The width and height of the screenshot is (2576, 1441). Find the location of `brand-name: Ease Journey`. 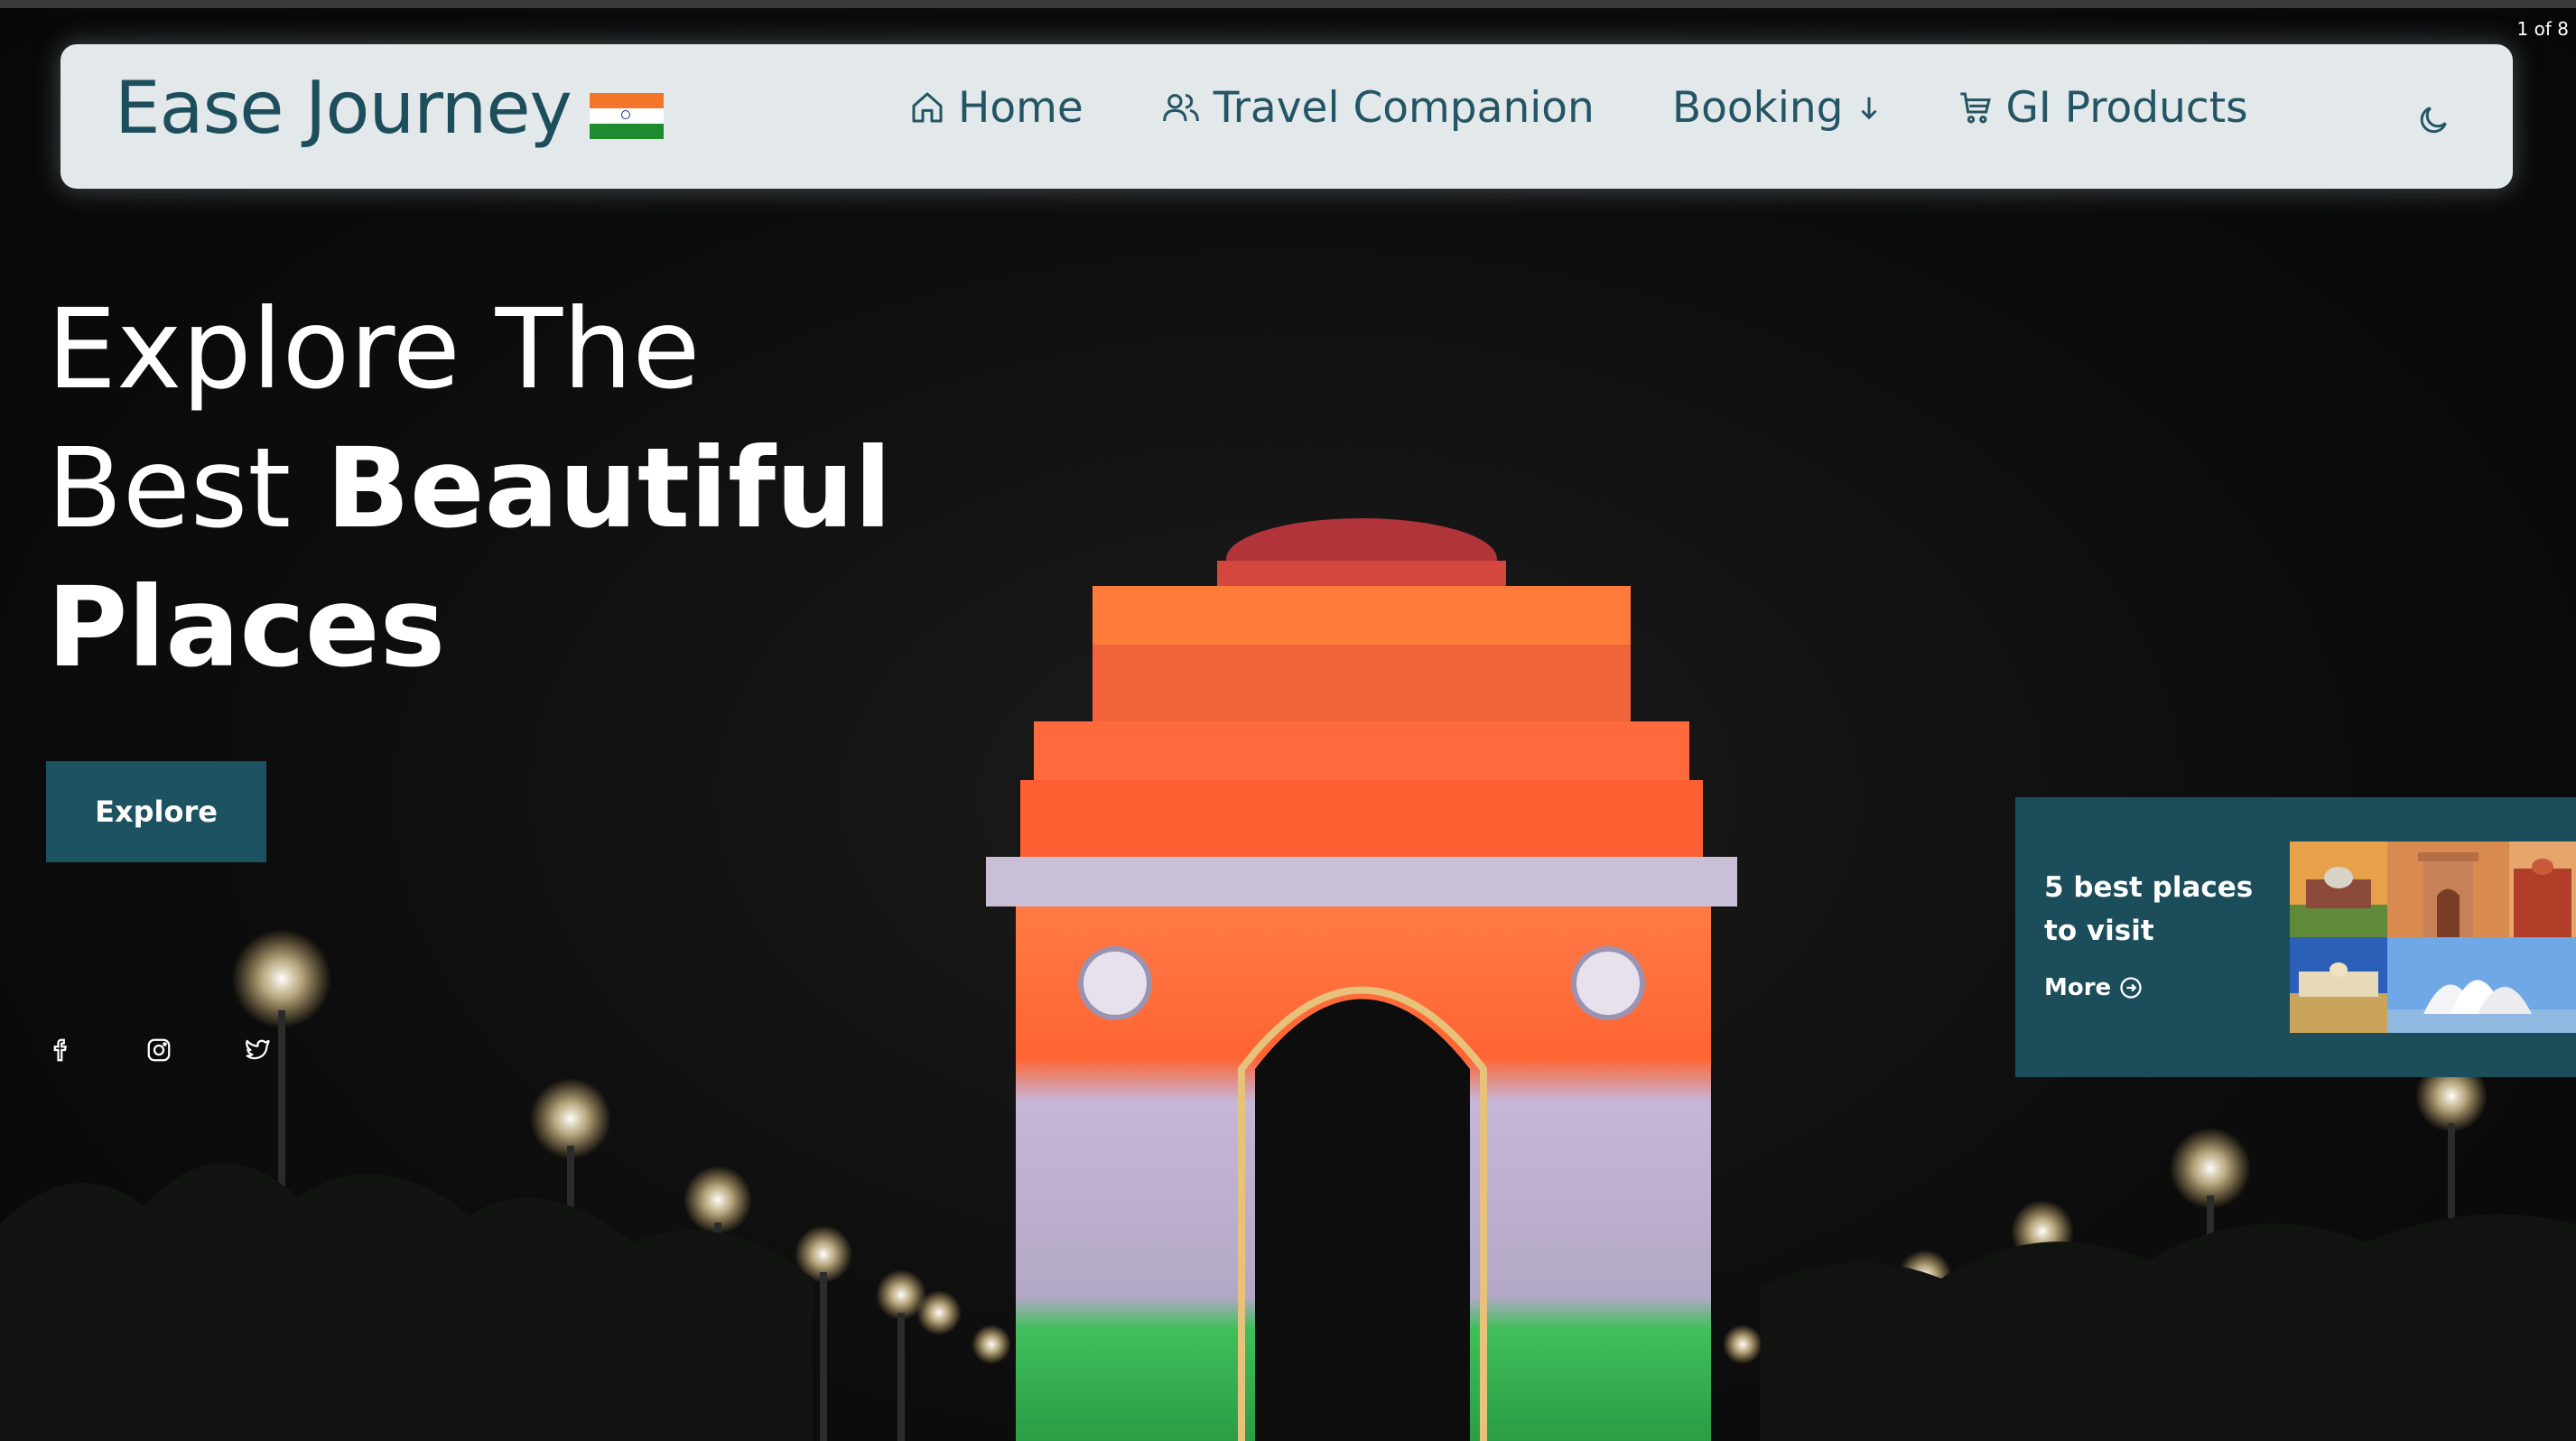

brand-name: Ease Journey is located at coordinates (343, 108).